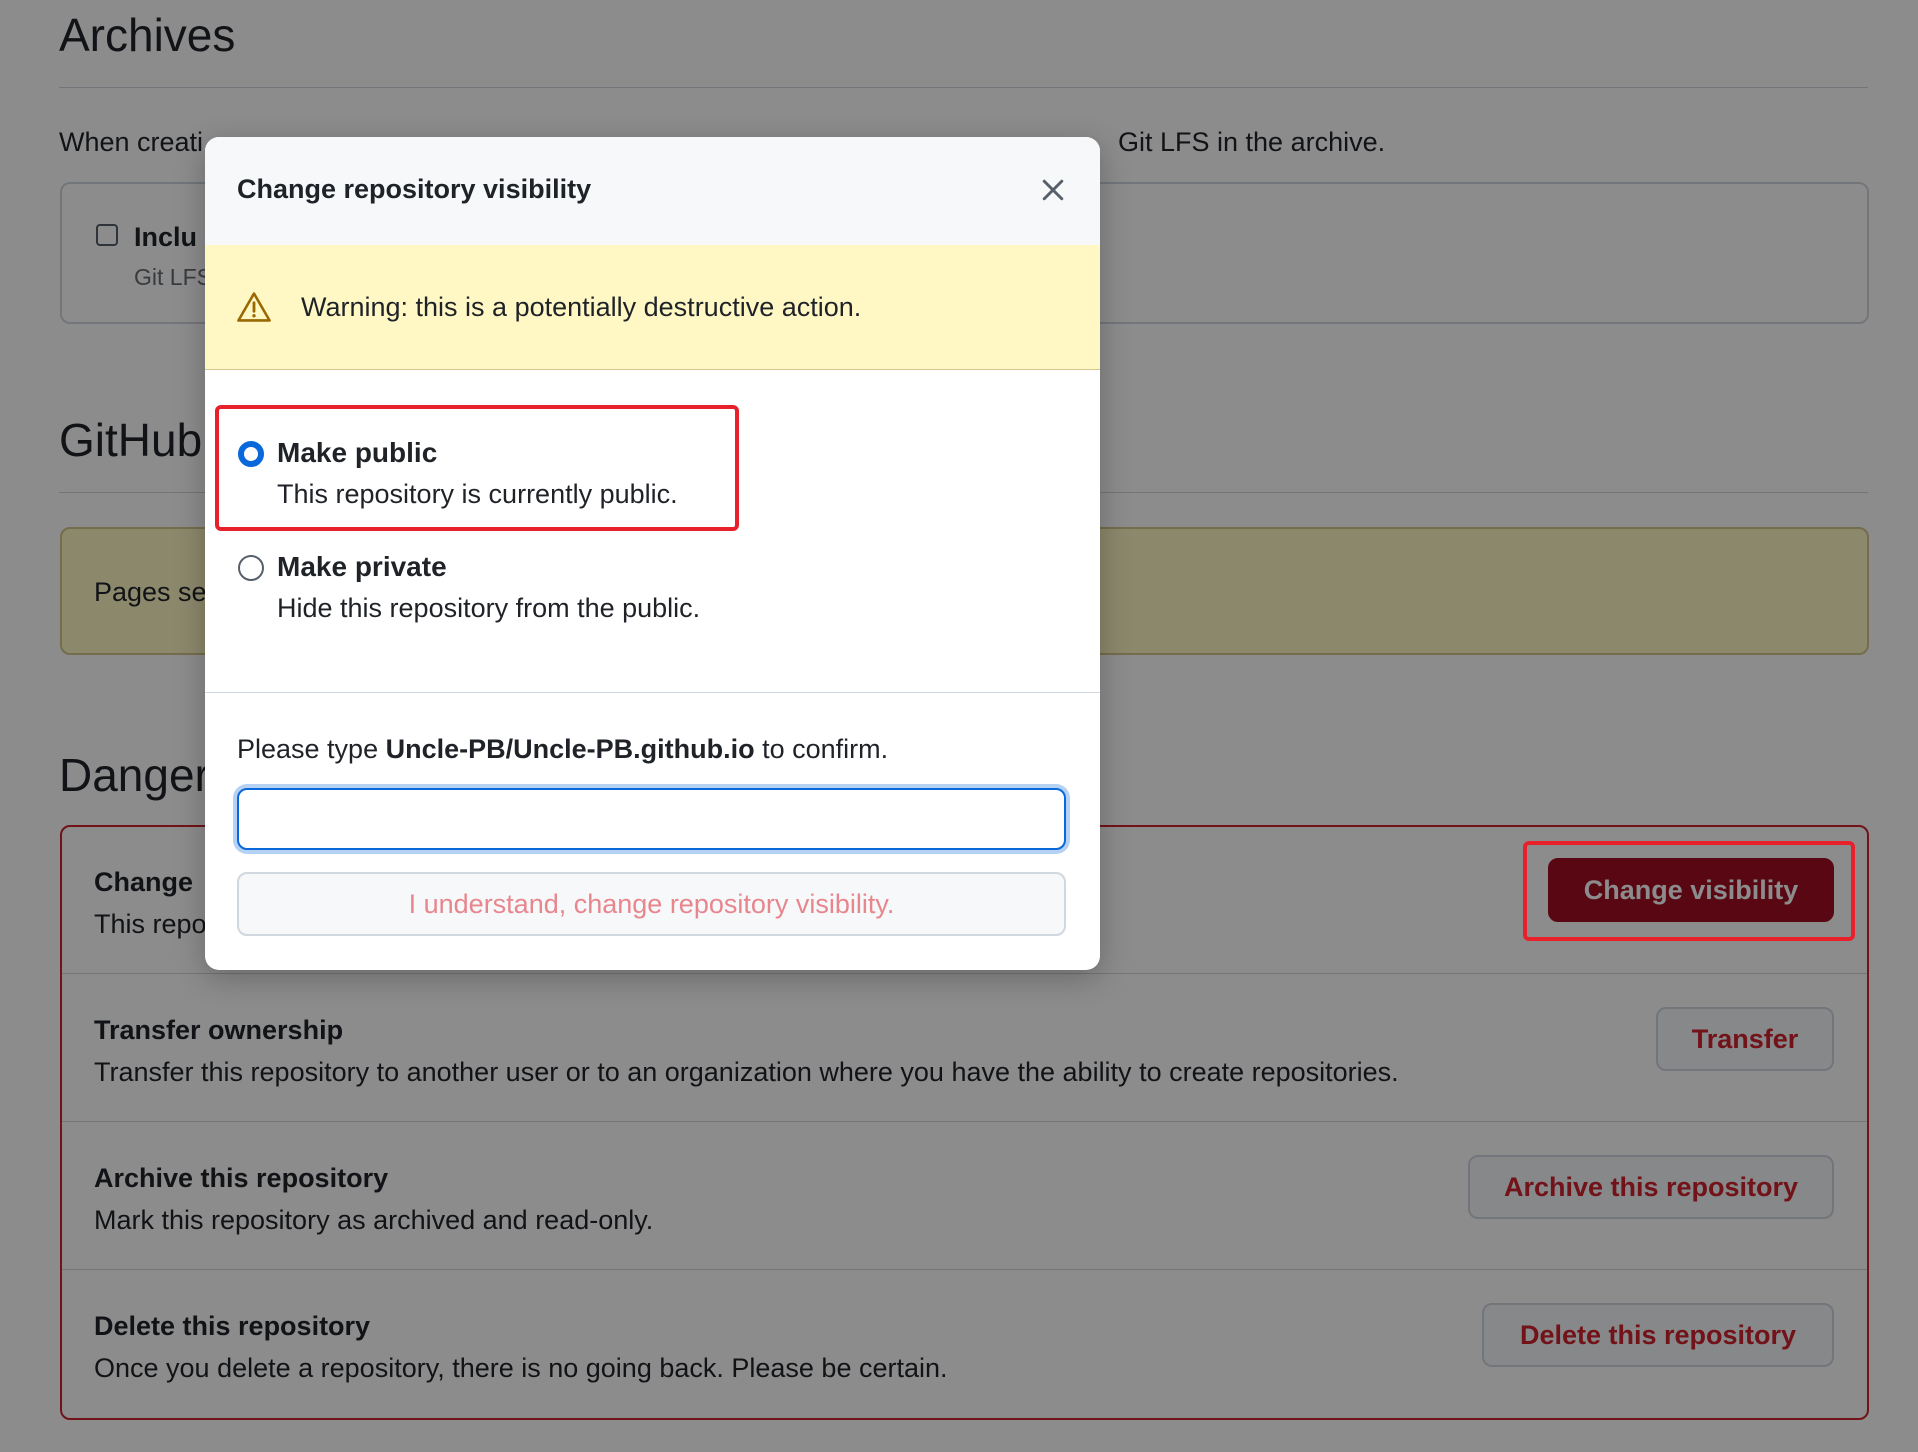 The height and width of the screenshot is (1452, 1918). Describe the element at coordinates (652, 191) in the screenshot. I see `dialog-header: Change repository visibility` at that location.